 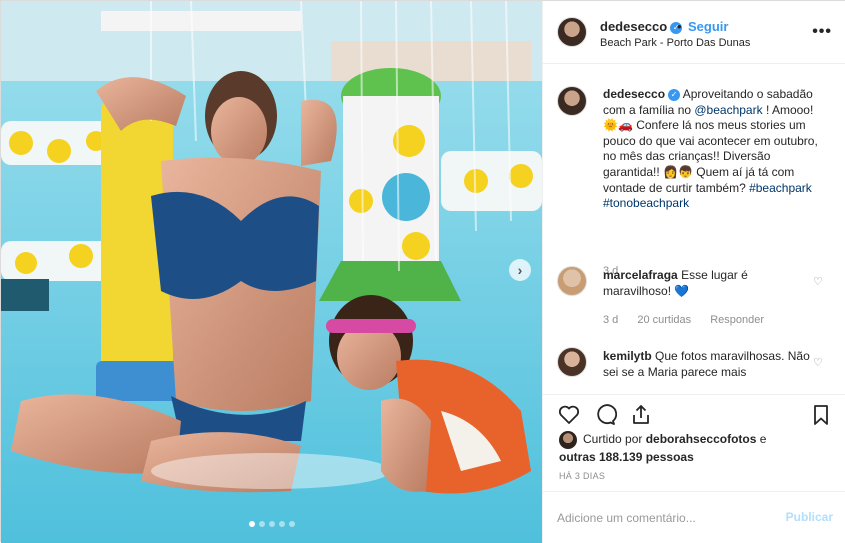 I want to click on caption-avatar, so click(x=572, y=101).